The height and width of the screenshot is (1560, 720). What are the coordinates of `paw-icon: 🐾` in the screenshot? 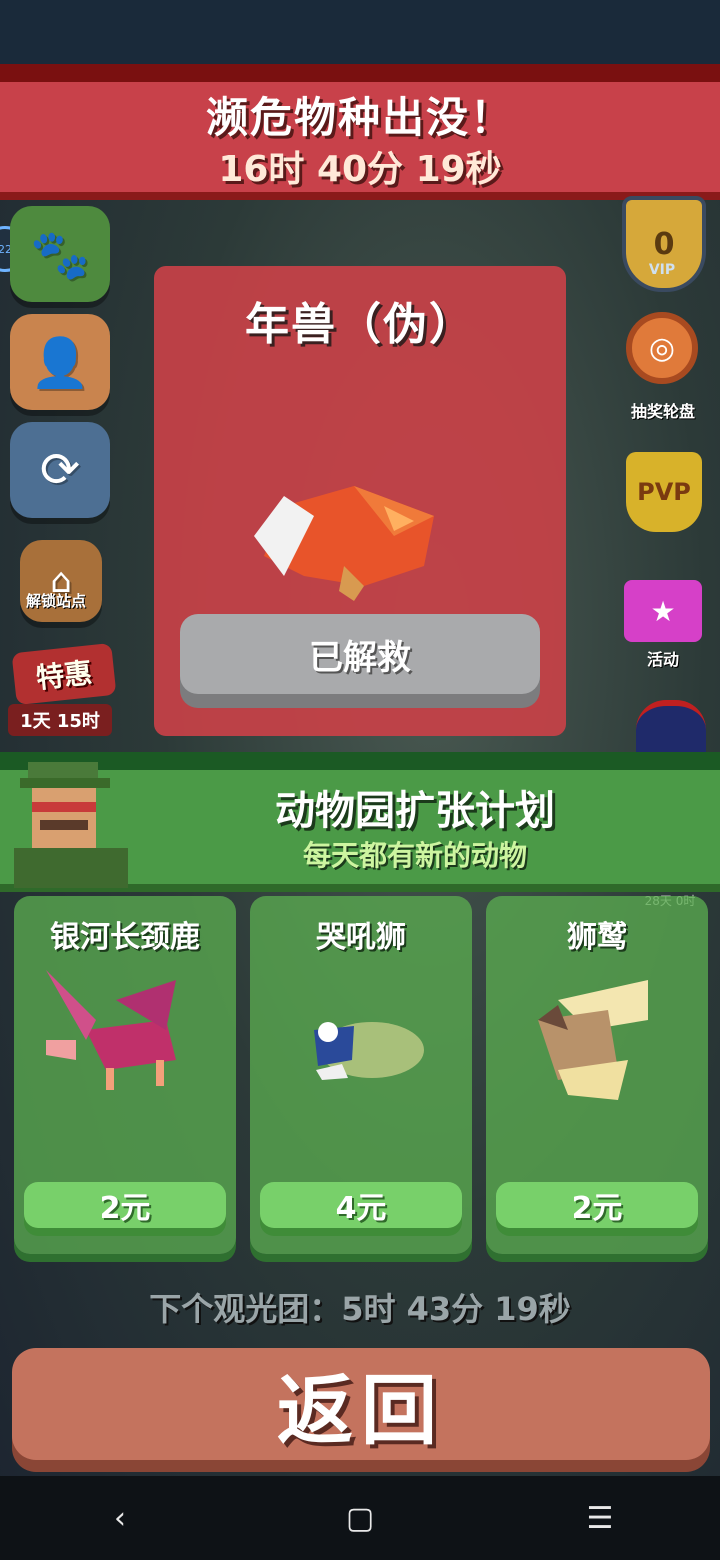 It's located at (60, 254).